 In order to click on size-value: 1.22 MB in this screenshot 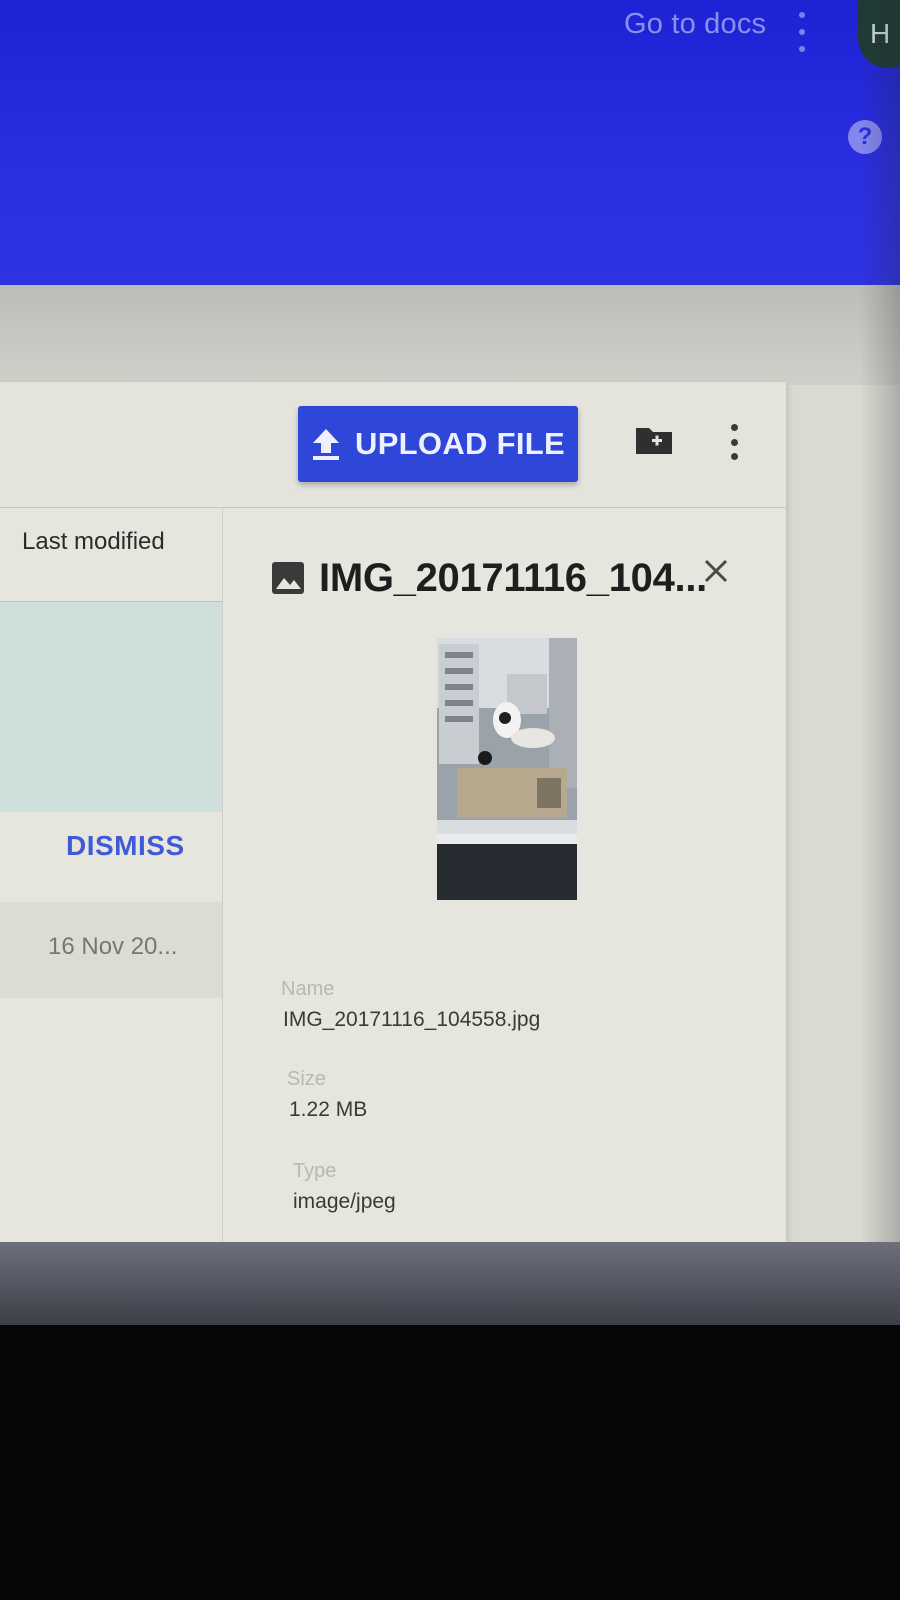, I will do `click(328, 1109)`.